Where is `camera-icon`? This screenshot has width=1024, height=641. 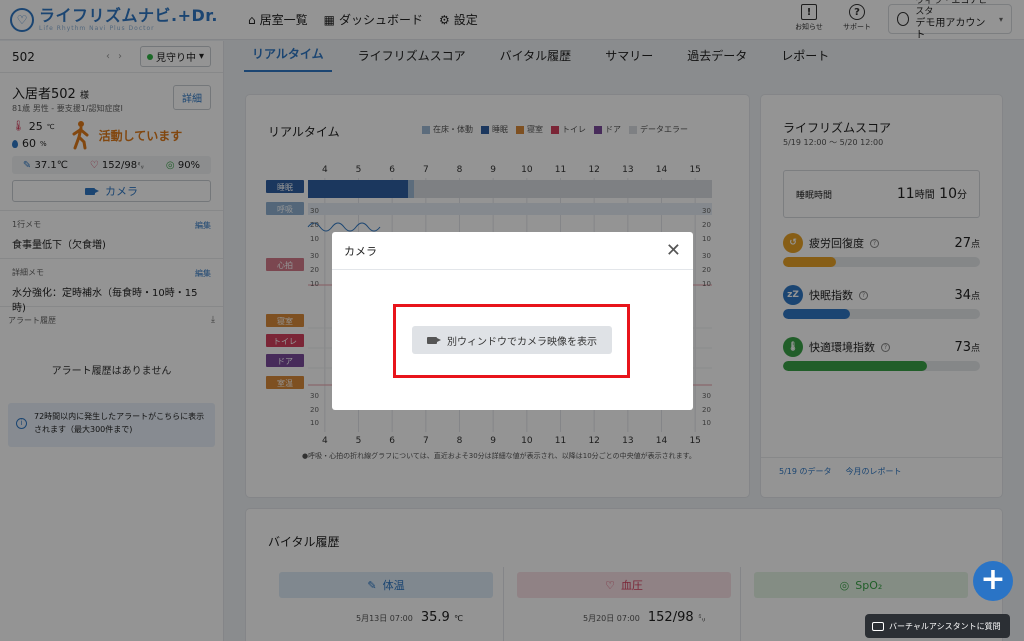
camera-icon is located at coordinates (434, 340).